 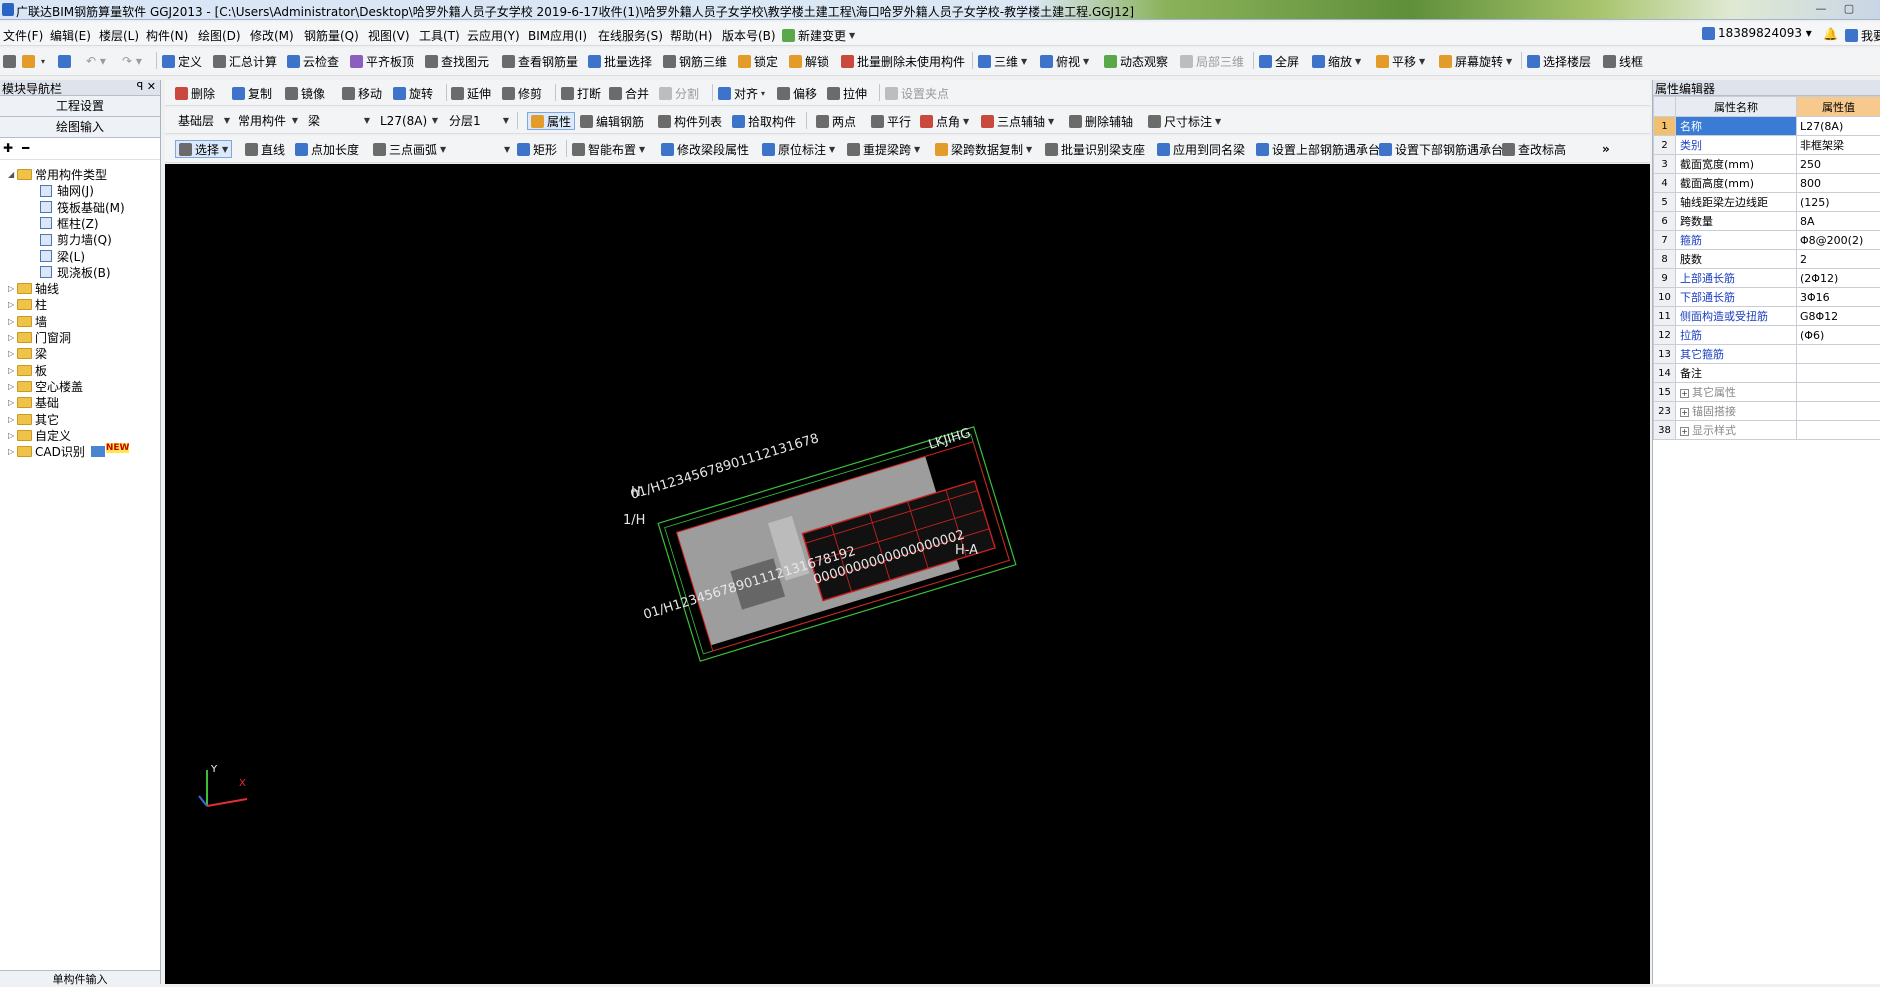 I want to click on property-row: 8肢数2, so click(x=1767, y=259).